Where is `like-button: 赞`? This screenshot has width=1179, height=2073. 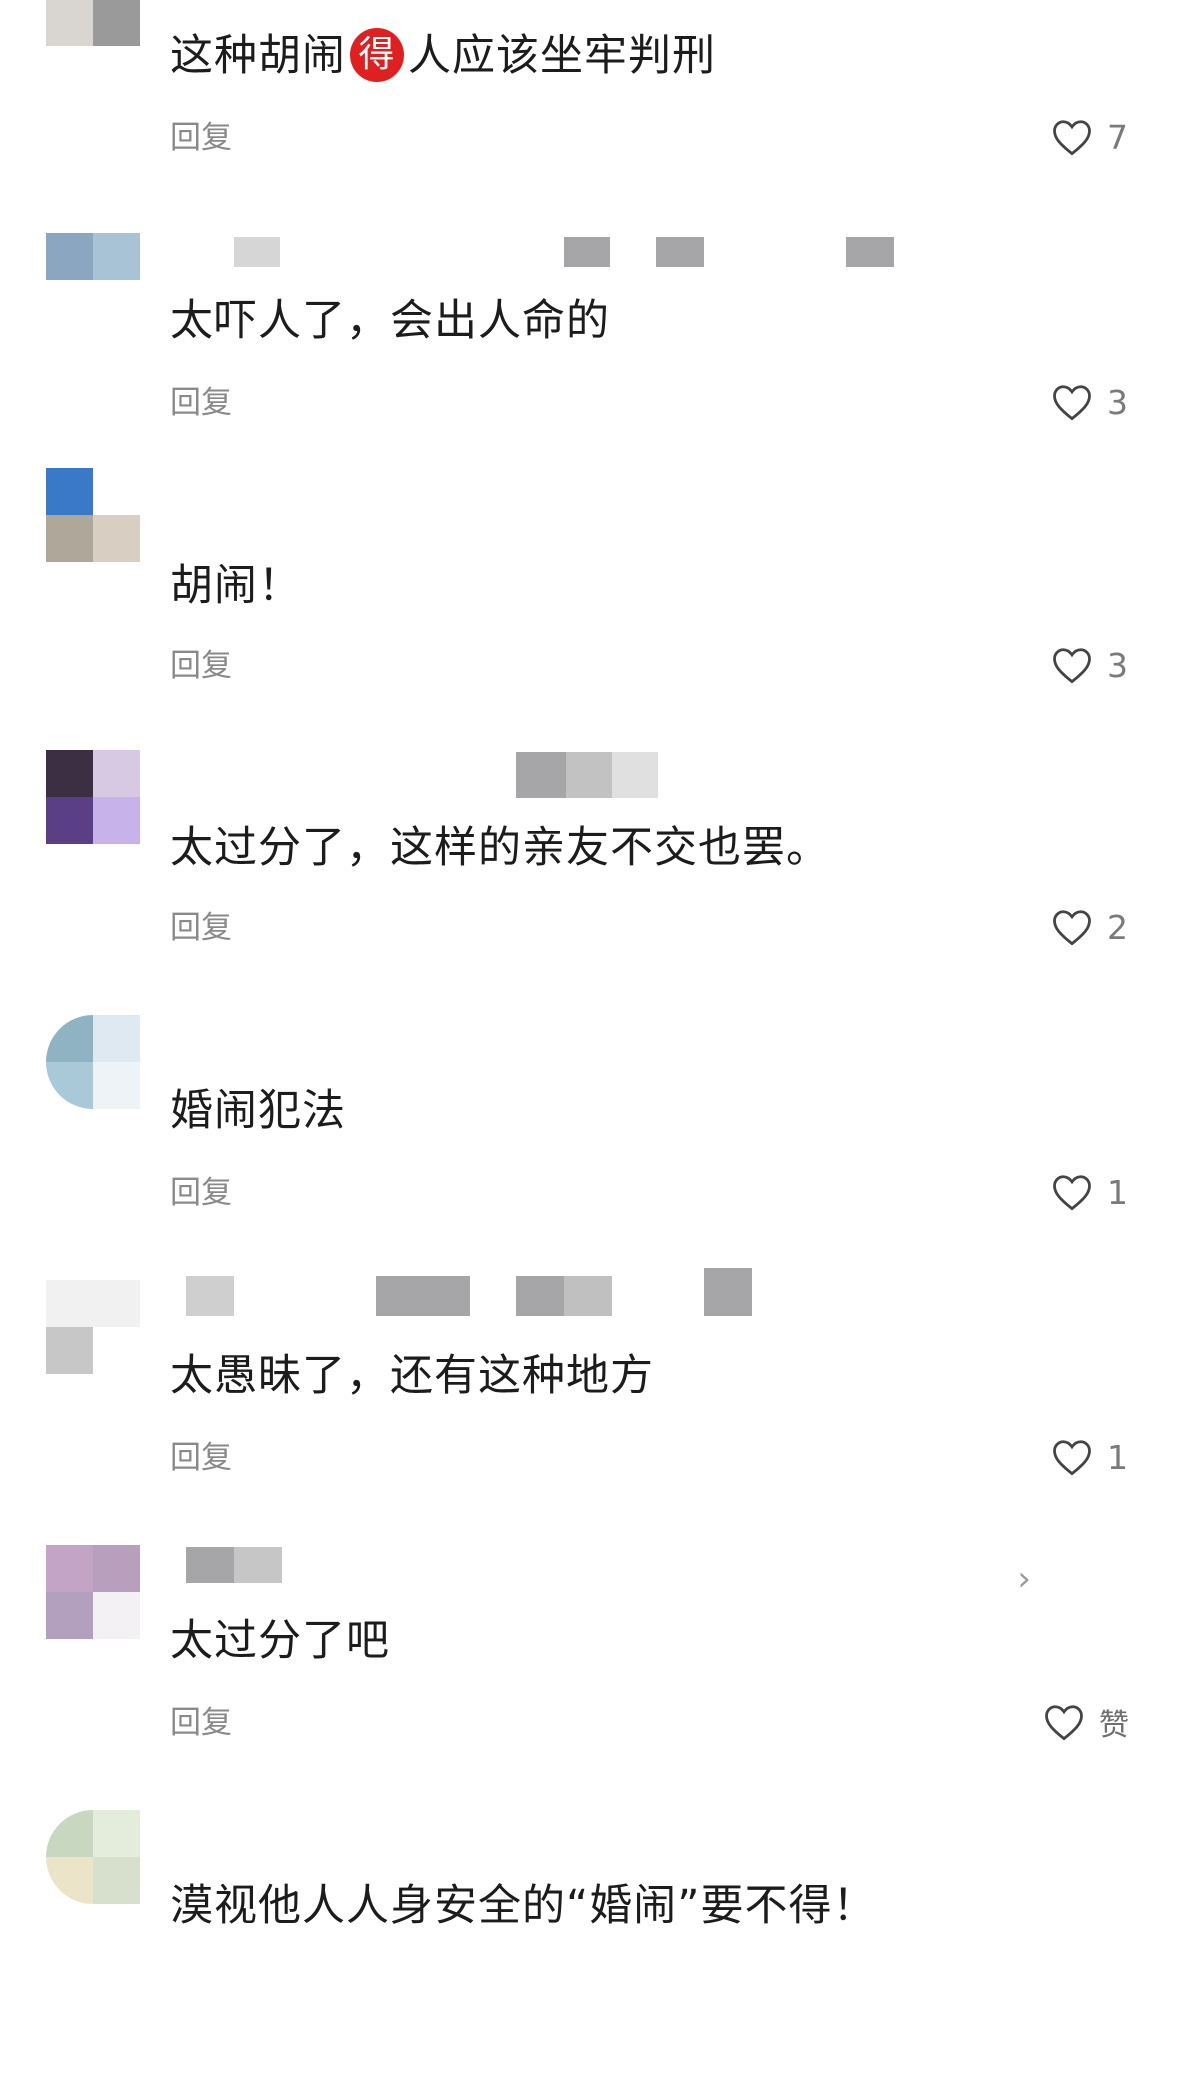
like-button: 赞 is located at coordinates (1086, 1722).